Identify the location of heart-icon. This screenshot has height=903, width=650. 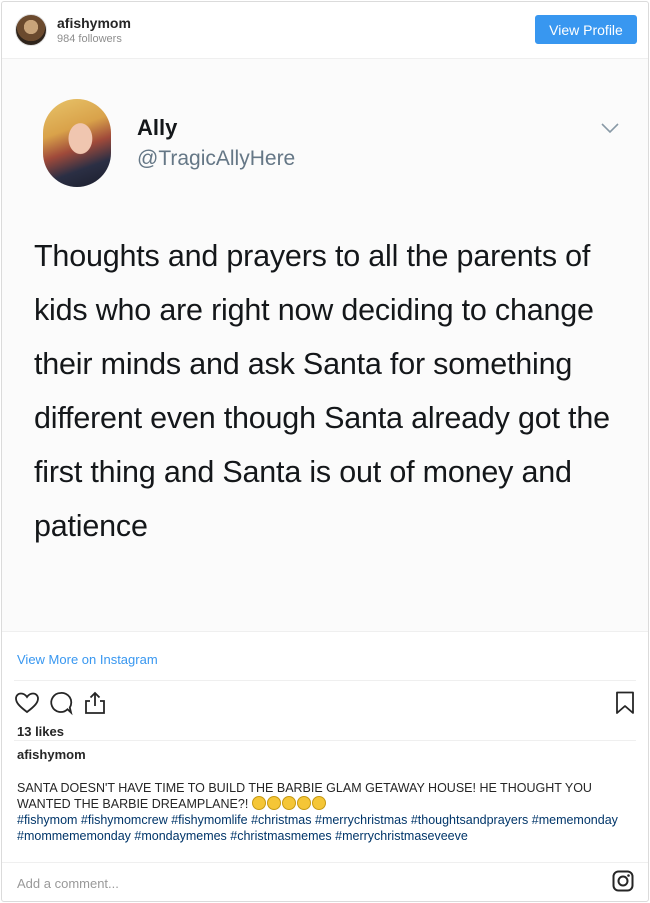
(27, 703).